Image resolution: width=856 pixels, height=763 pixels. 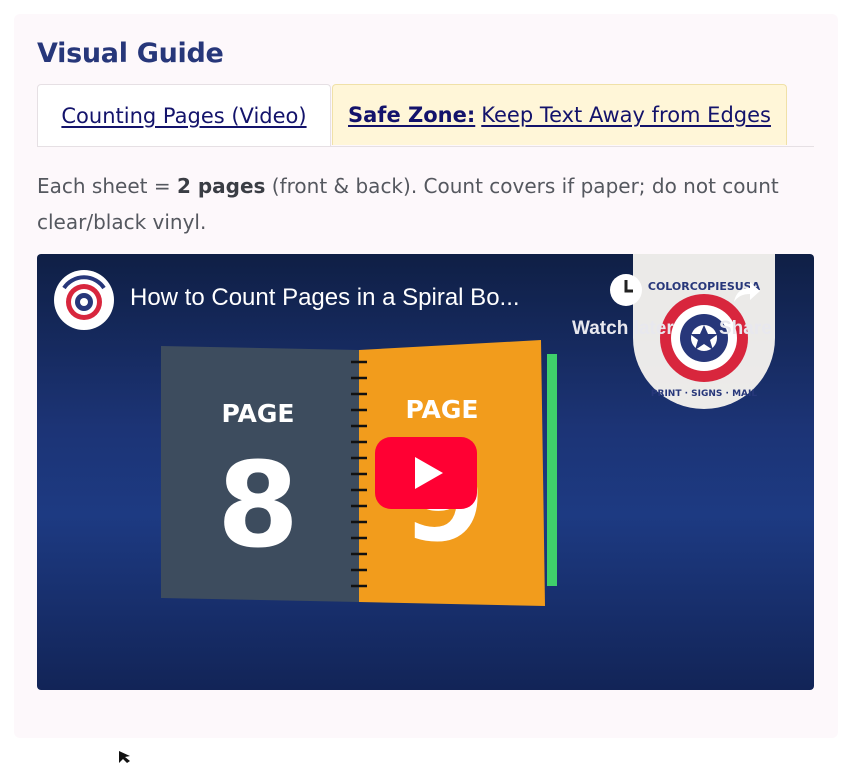 What do you see at coordinates (258, 413) in the screenshot?
I see `left-page-label: PAGE` at bounding box center [258, 413].